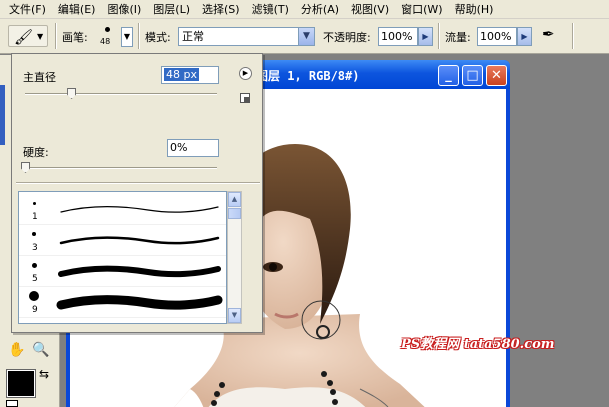 Image resolution: width=609 pixels, height=407 pixels. I want to click on brush-picker-button: ▼, so click(127, 37).